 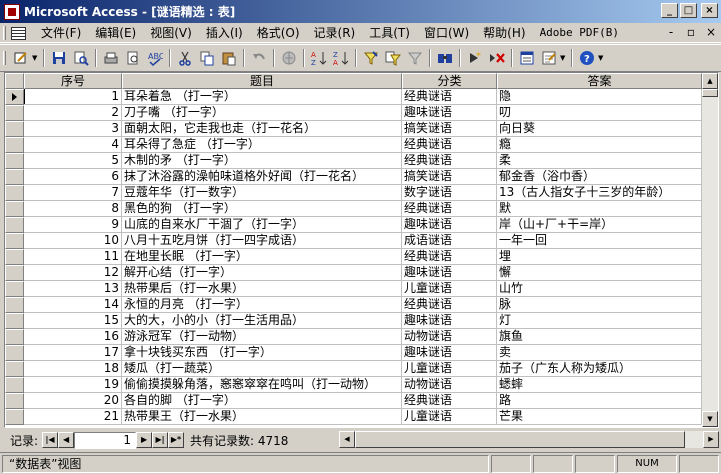 I want to click on cell-answer: 默, so click(x=599, y=209).